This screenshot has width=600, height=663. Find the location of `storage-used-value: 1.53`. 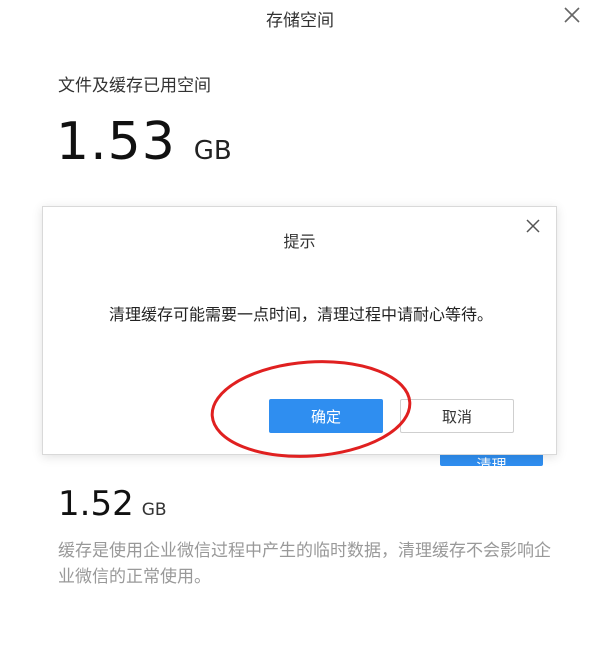

storage-used-value: 1.53 is located at coordinates (116, 142).